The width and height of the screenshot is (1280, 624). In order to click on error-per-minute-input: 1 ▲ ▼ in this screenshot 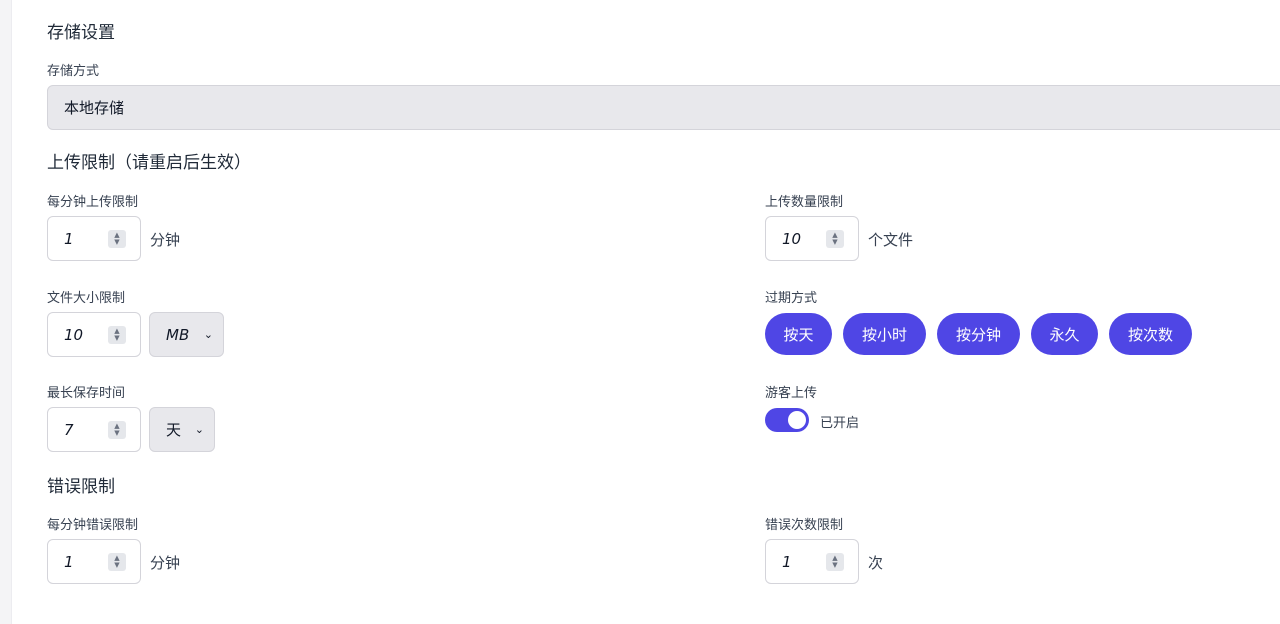, I will do `click(94, 561)`.